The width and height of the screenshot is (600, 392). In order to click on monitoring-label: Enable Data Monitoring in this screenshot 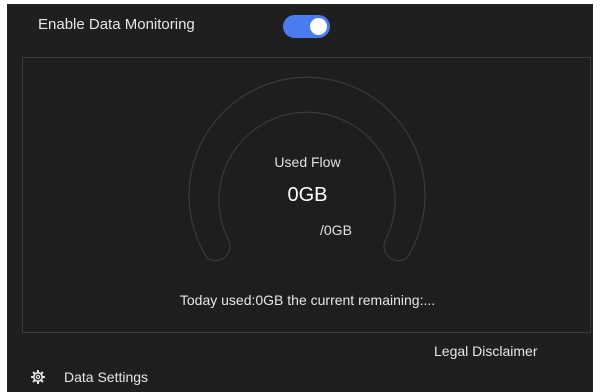, I will do `click(116, 24)`.